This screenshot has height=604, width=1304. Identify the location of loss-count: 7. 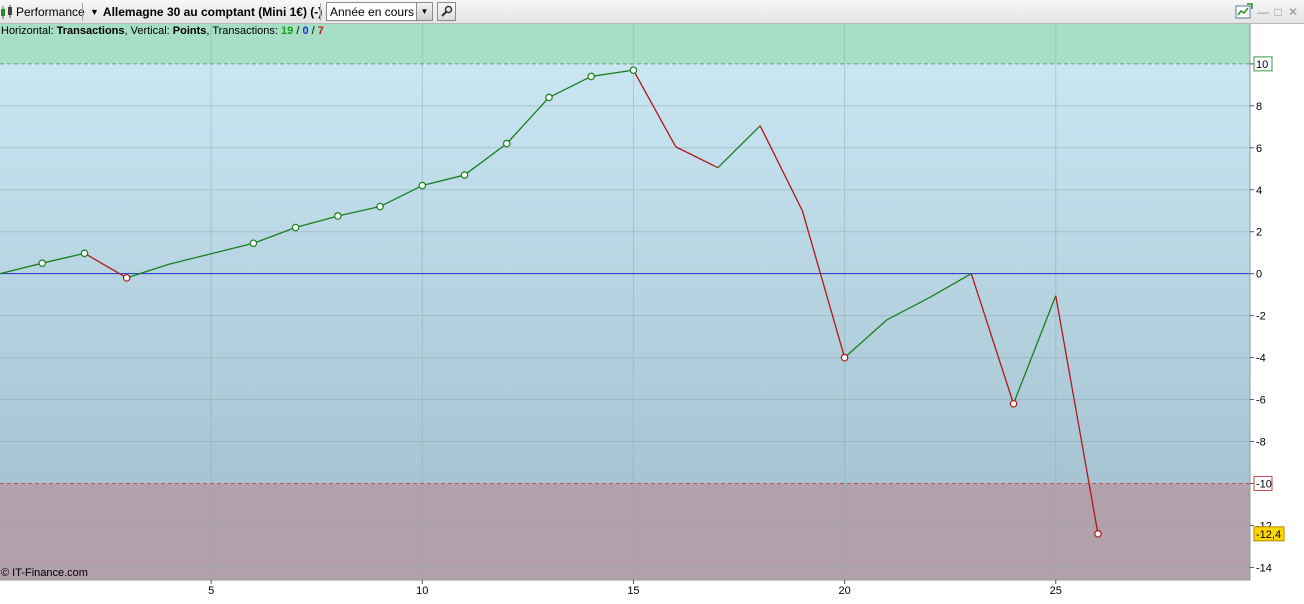
(320, 31).